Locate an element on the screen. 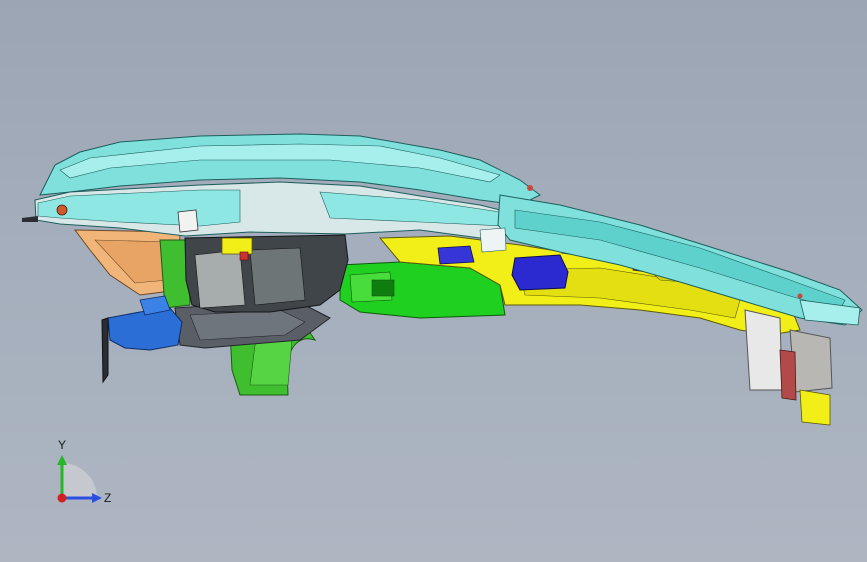  triad-z-label: Z is located at coordinates (107, 498).